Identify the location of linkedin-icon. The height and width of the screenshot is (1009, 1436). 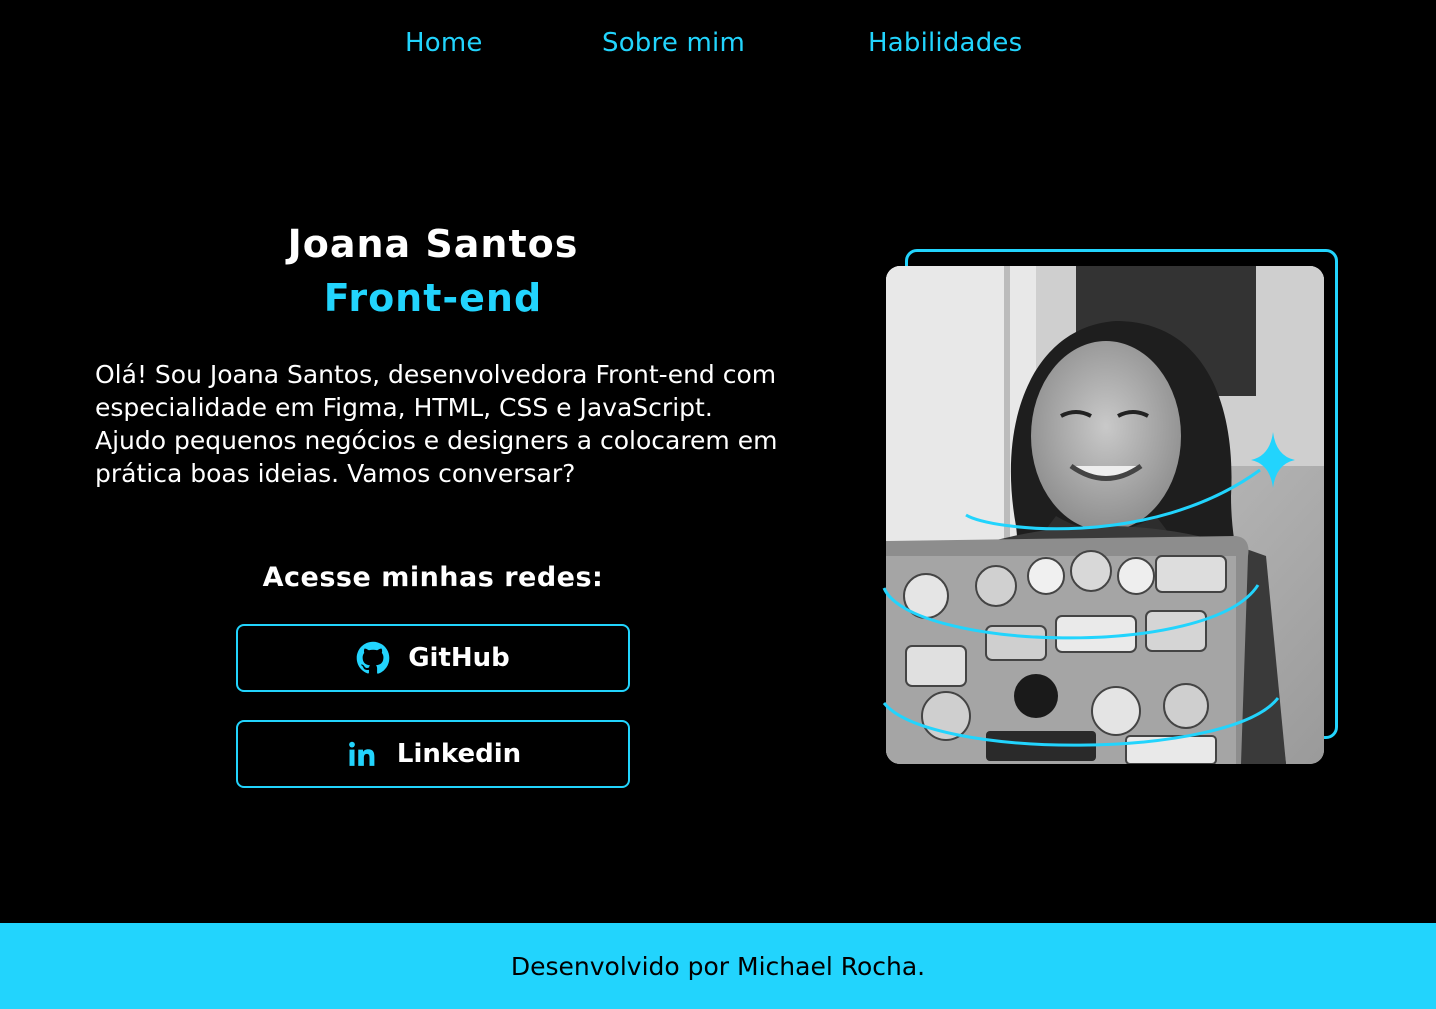
(362, 754).